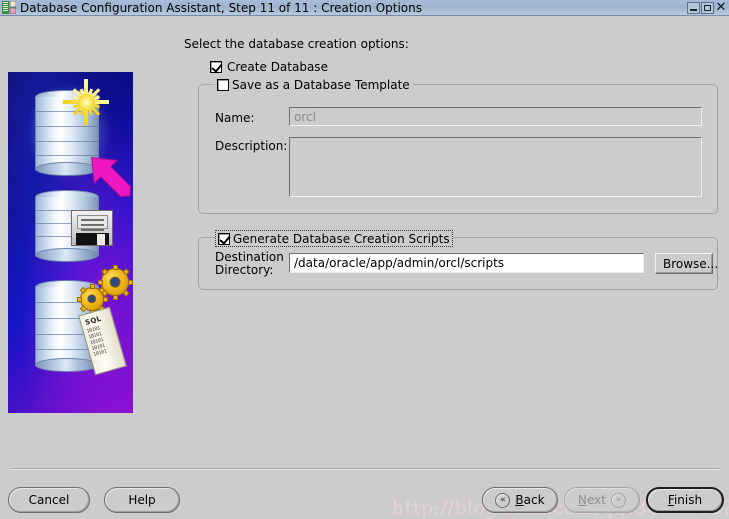 The width and height of the screenshot is (729, 519). What do you see at coordinates (495, 167) in the screenshot?
I see `template-description-textarea` at bounding box center [495, 167].